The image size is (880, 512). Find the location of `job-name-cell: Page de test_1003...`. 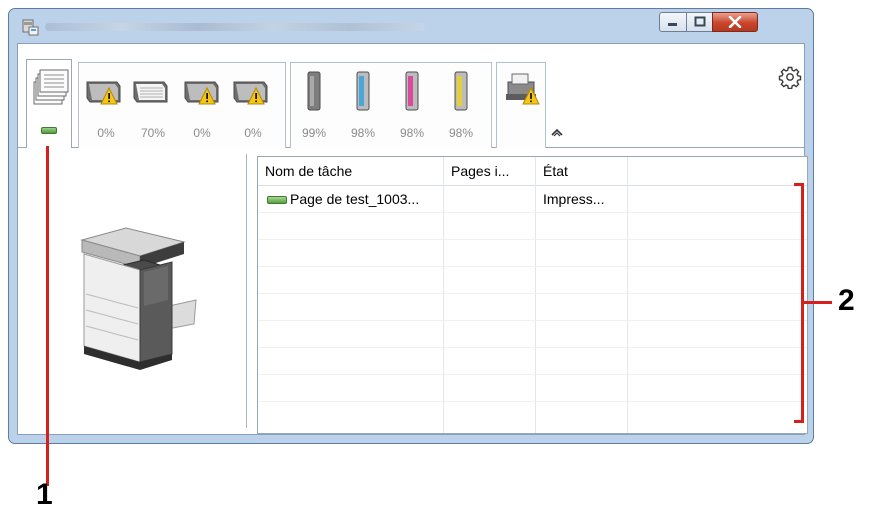

job-name-cell: Page de test_1003... is located at coordinates (355, 199).